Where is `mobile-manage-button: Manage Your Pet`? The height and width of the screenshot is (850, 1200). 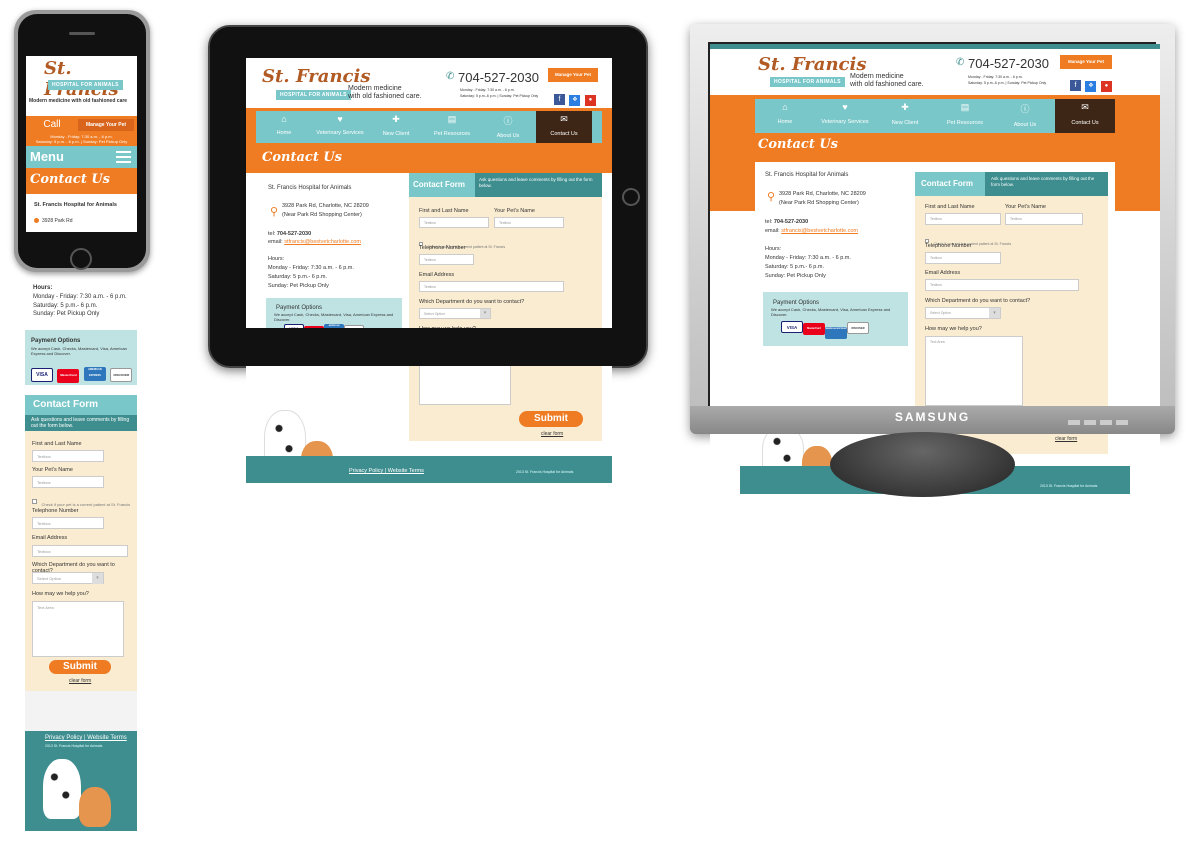
mobile-manage-button: Manage Your Pet is located at coordinates (106, 125).